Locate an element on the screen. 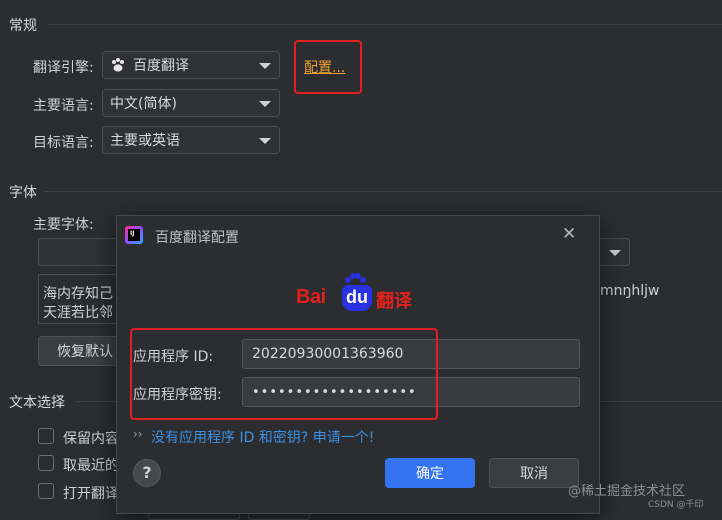  font-preview-line2: 天涯若比邻 is located at coordinates (78, 313).